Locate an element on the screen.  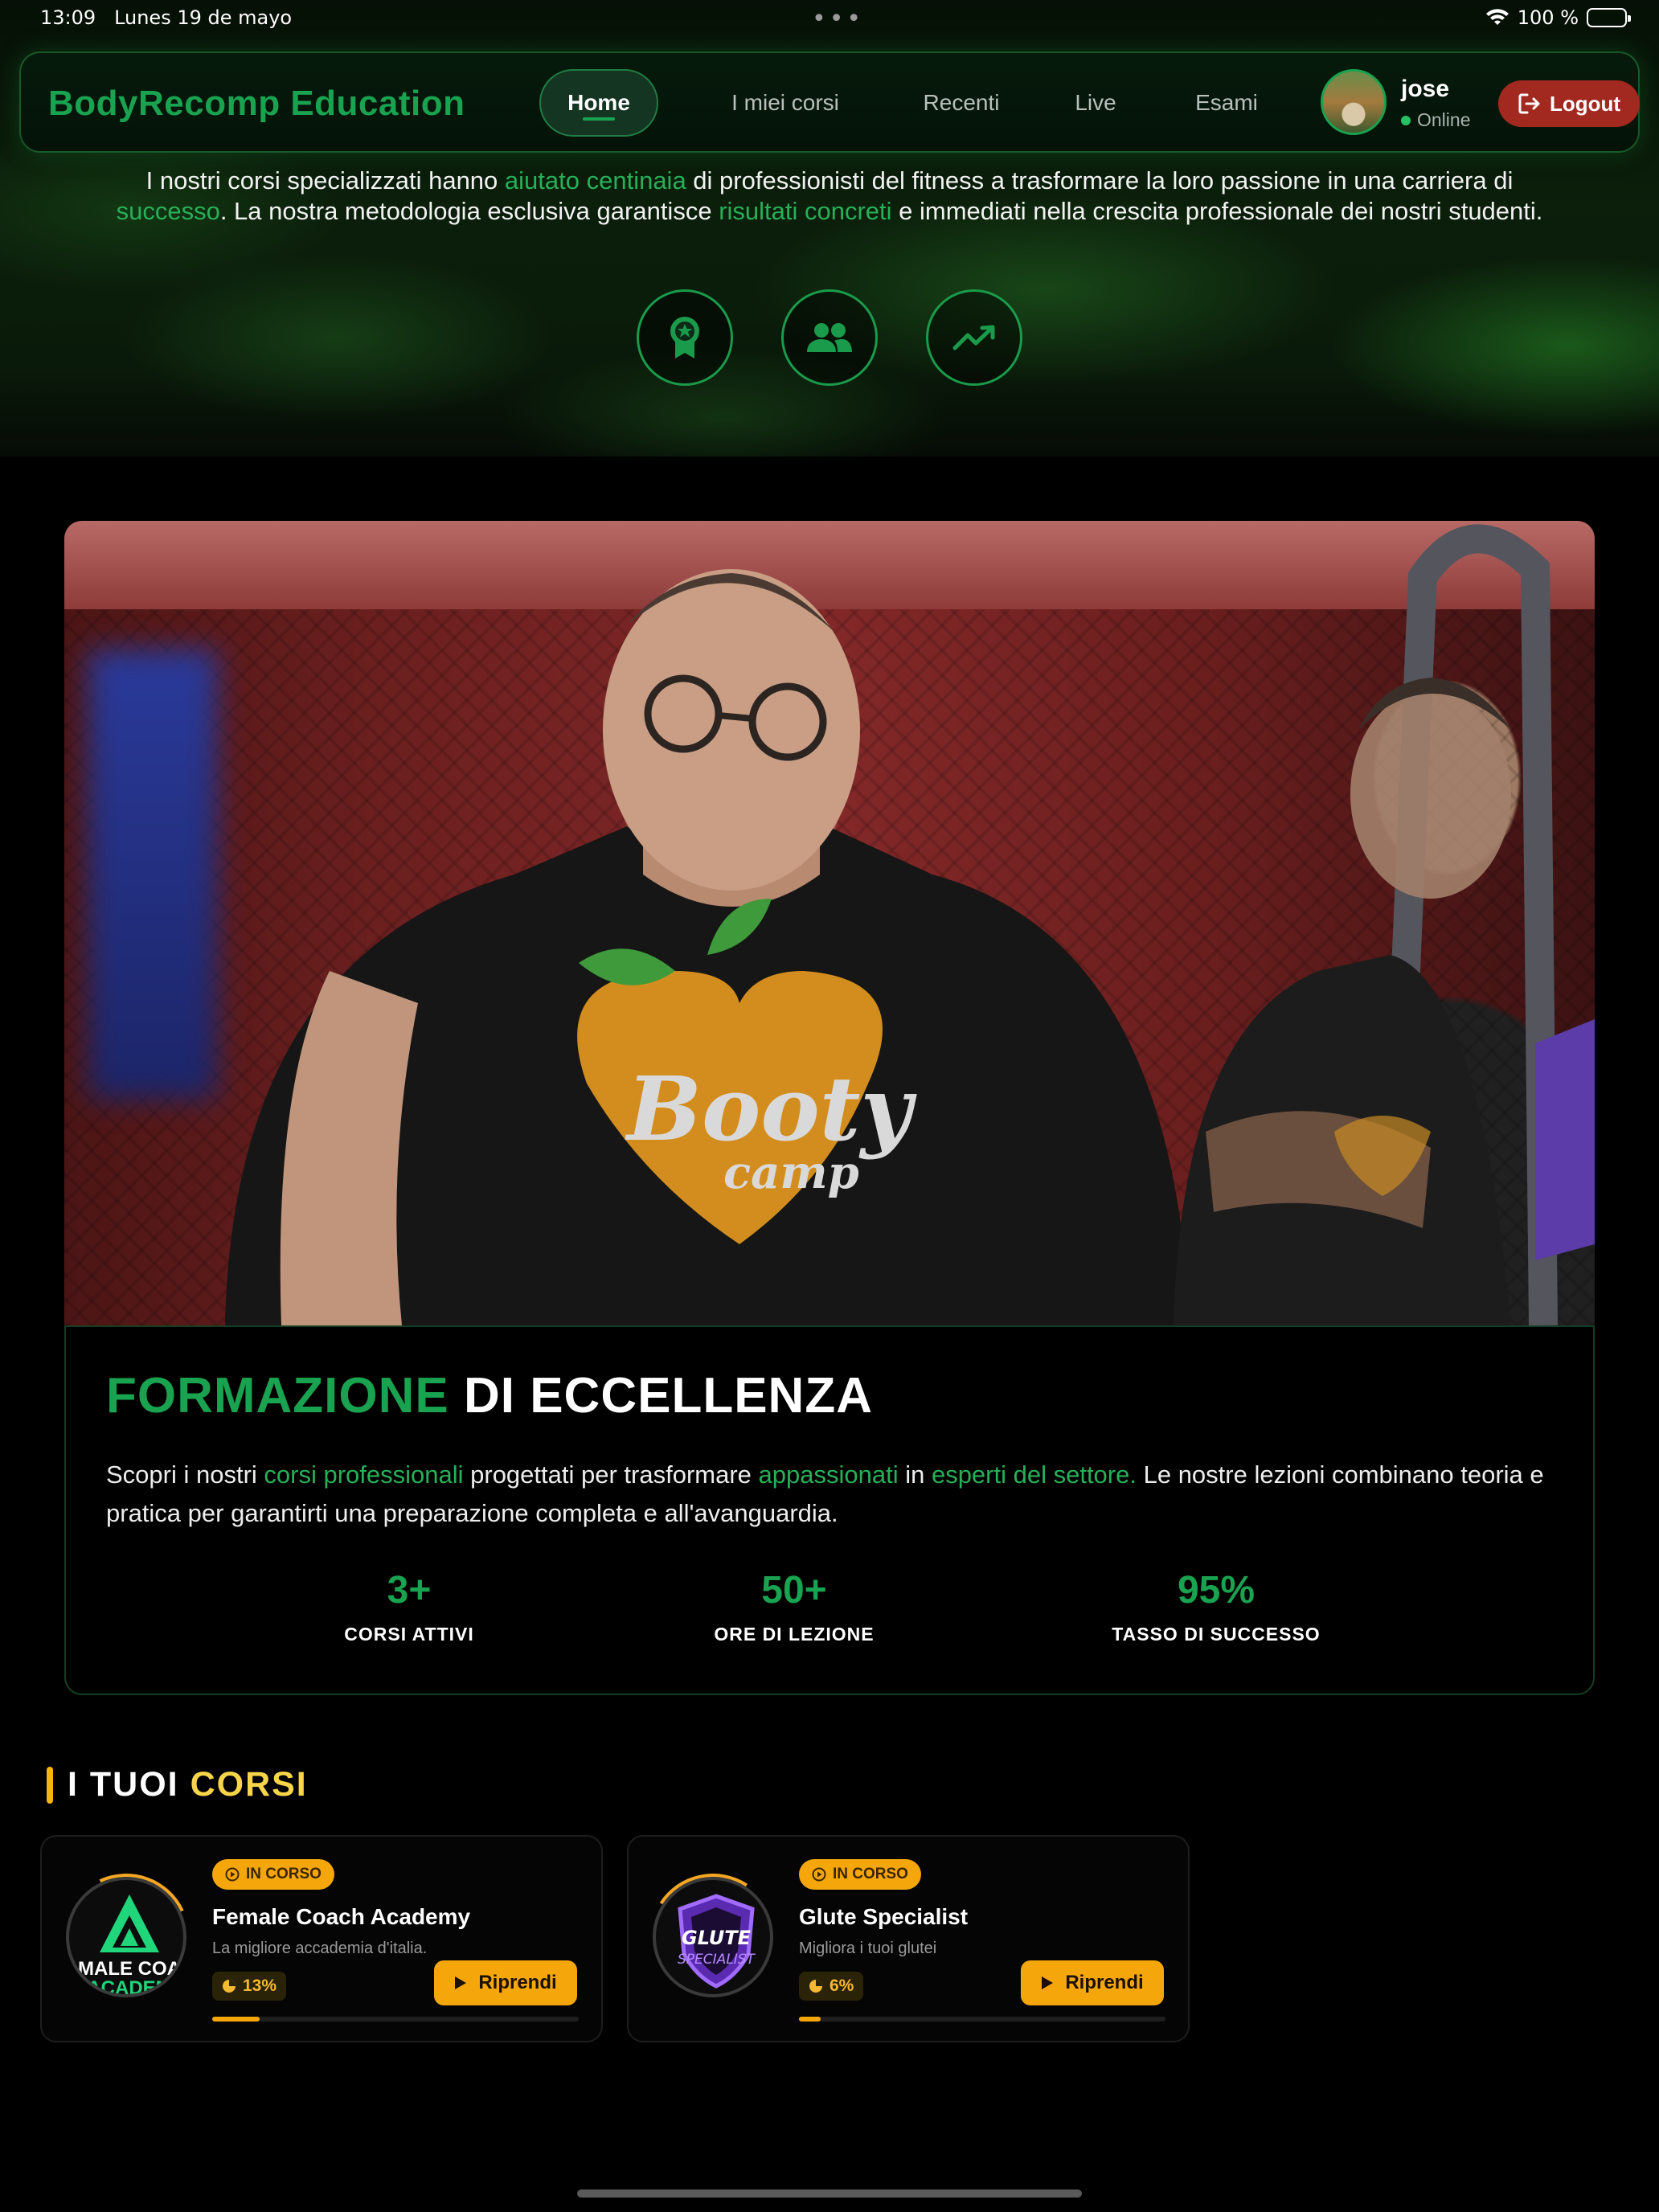
info-highlight: esperti del settore. is located at coordinates (1034, 1474).